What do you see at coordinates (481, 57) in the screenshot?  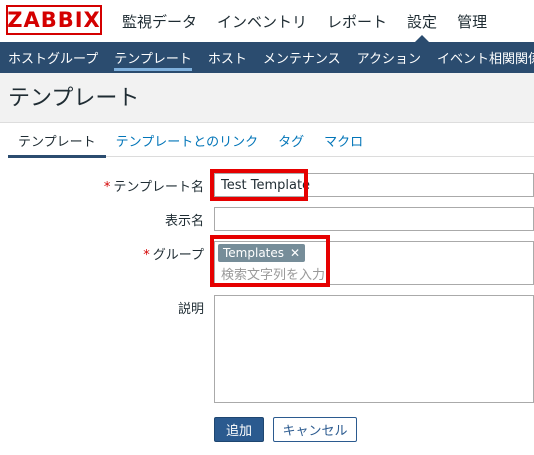 I see `subnav-event-correlation: イベント相関関係` at bounding box center [481, 57].